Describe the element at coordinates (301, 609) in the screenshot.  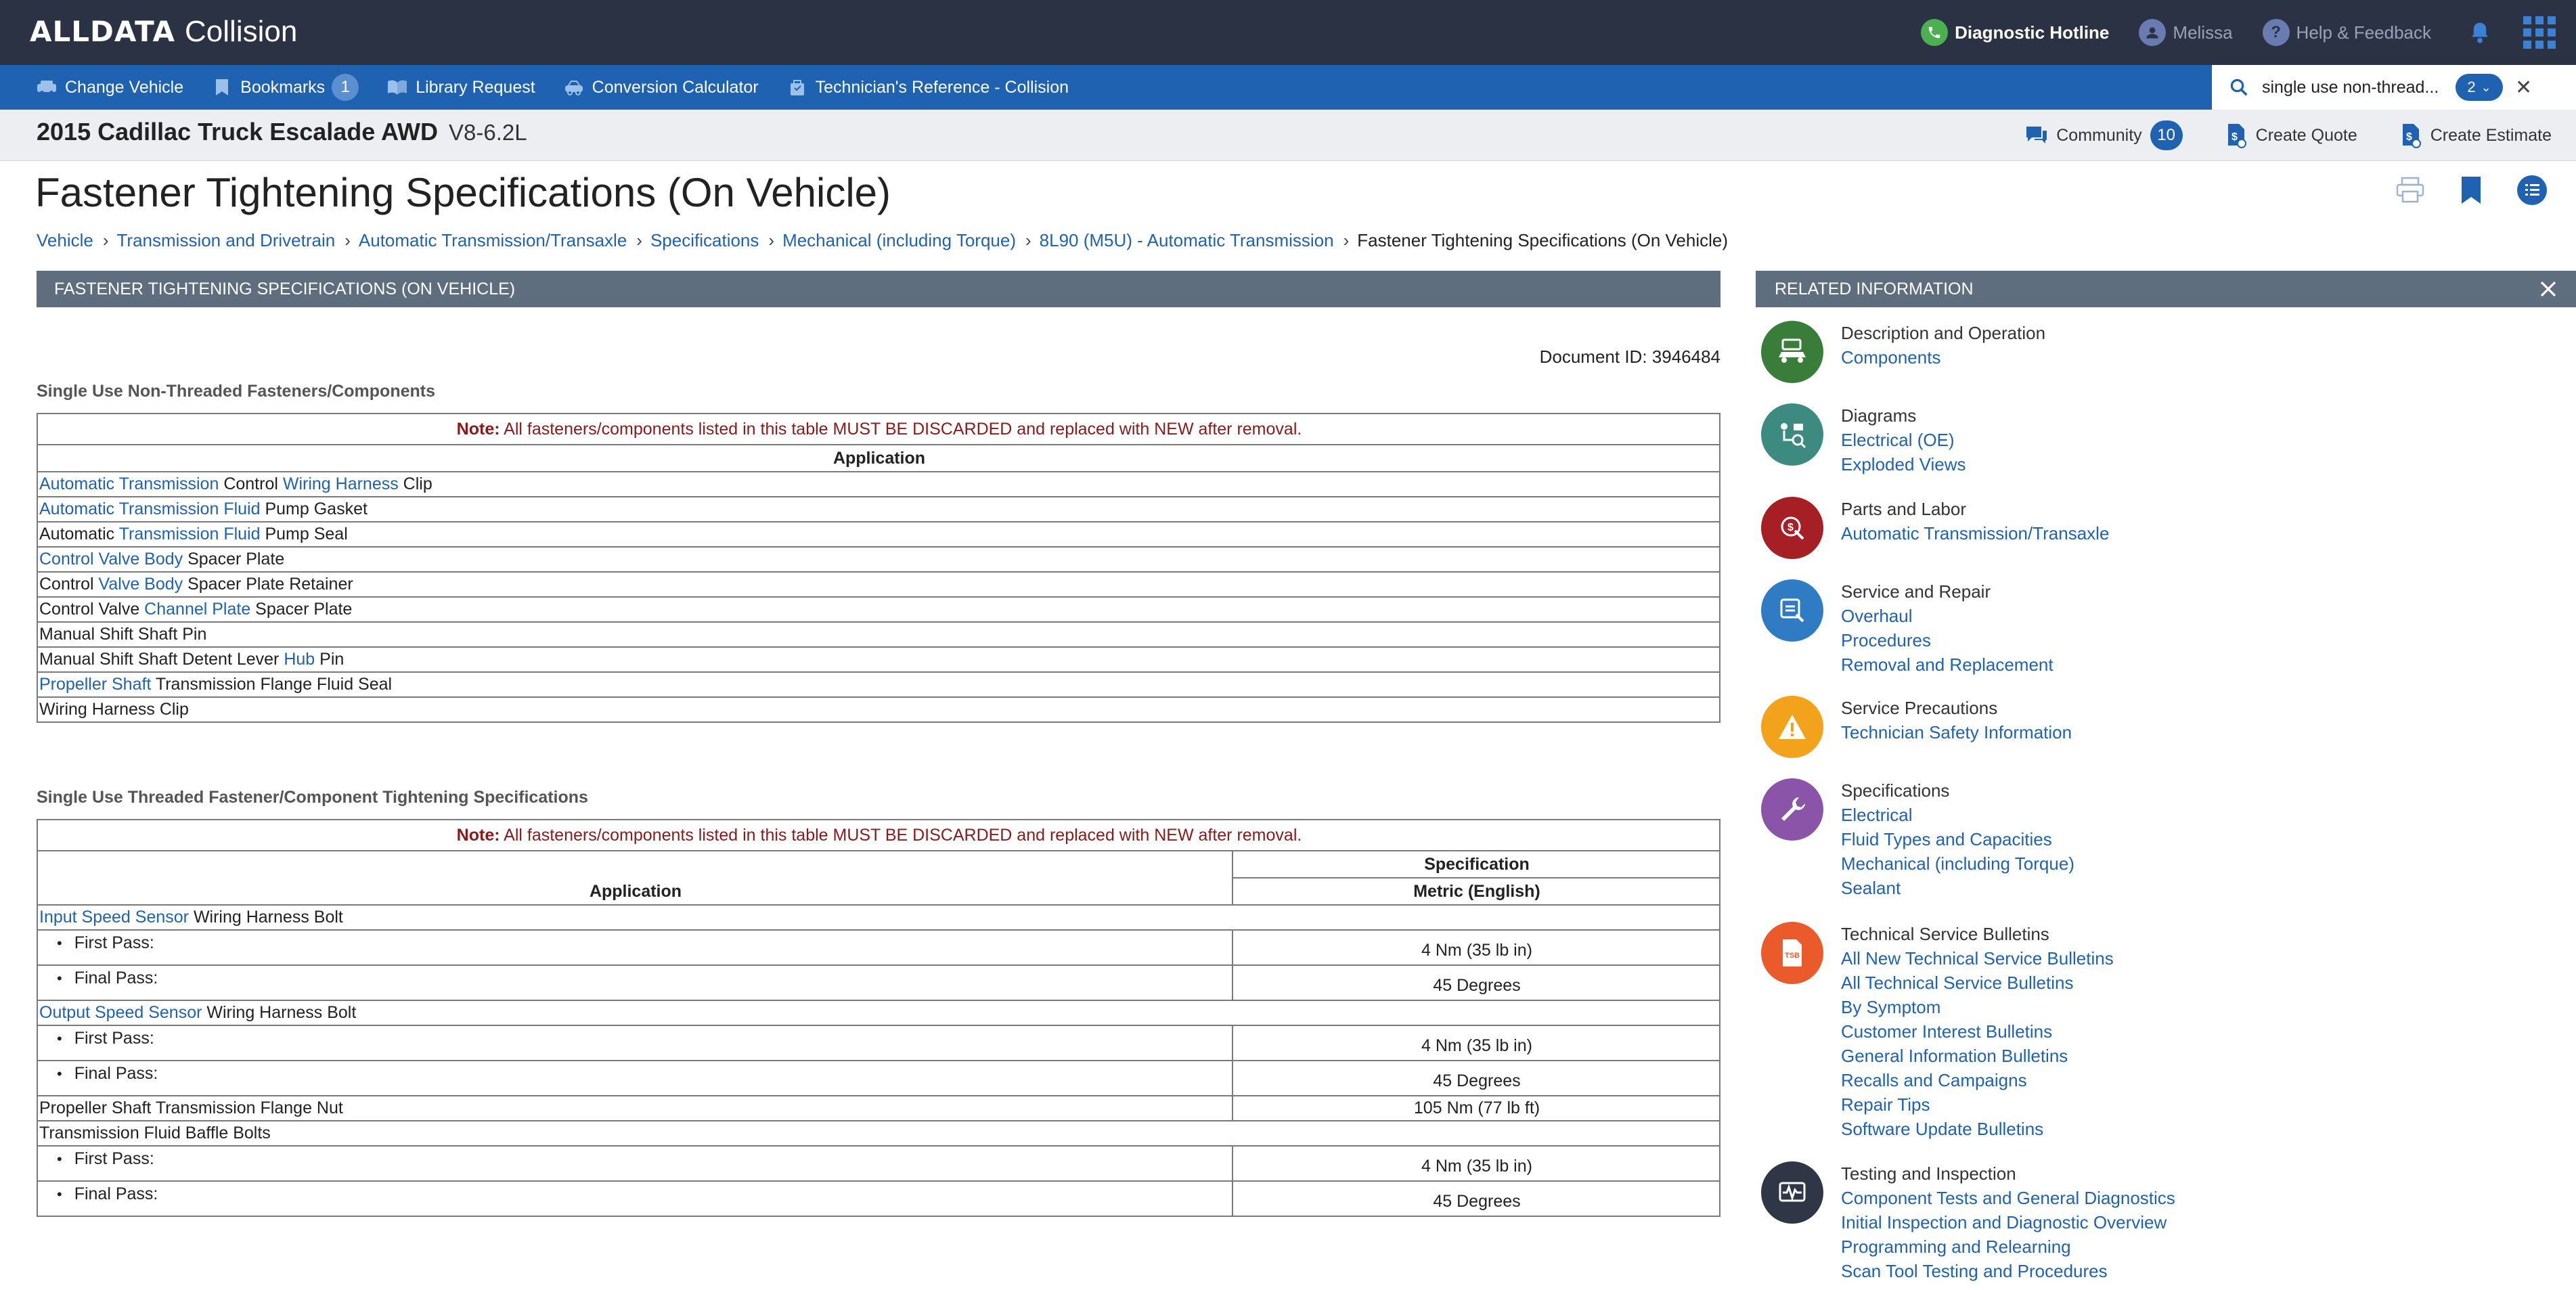
I see `cell-text: Spacer Plate` at that location.